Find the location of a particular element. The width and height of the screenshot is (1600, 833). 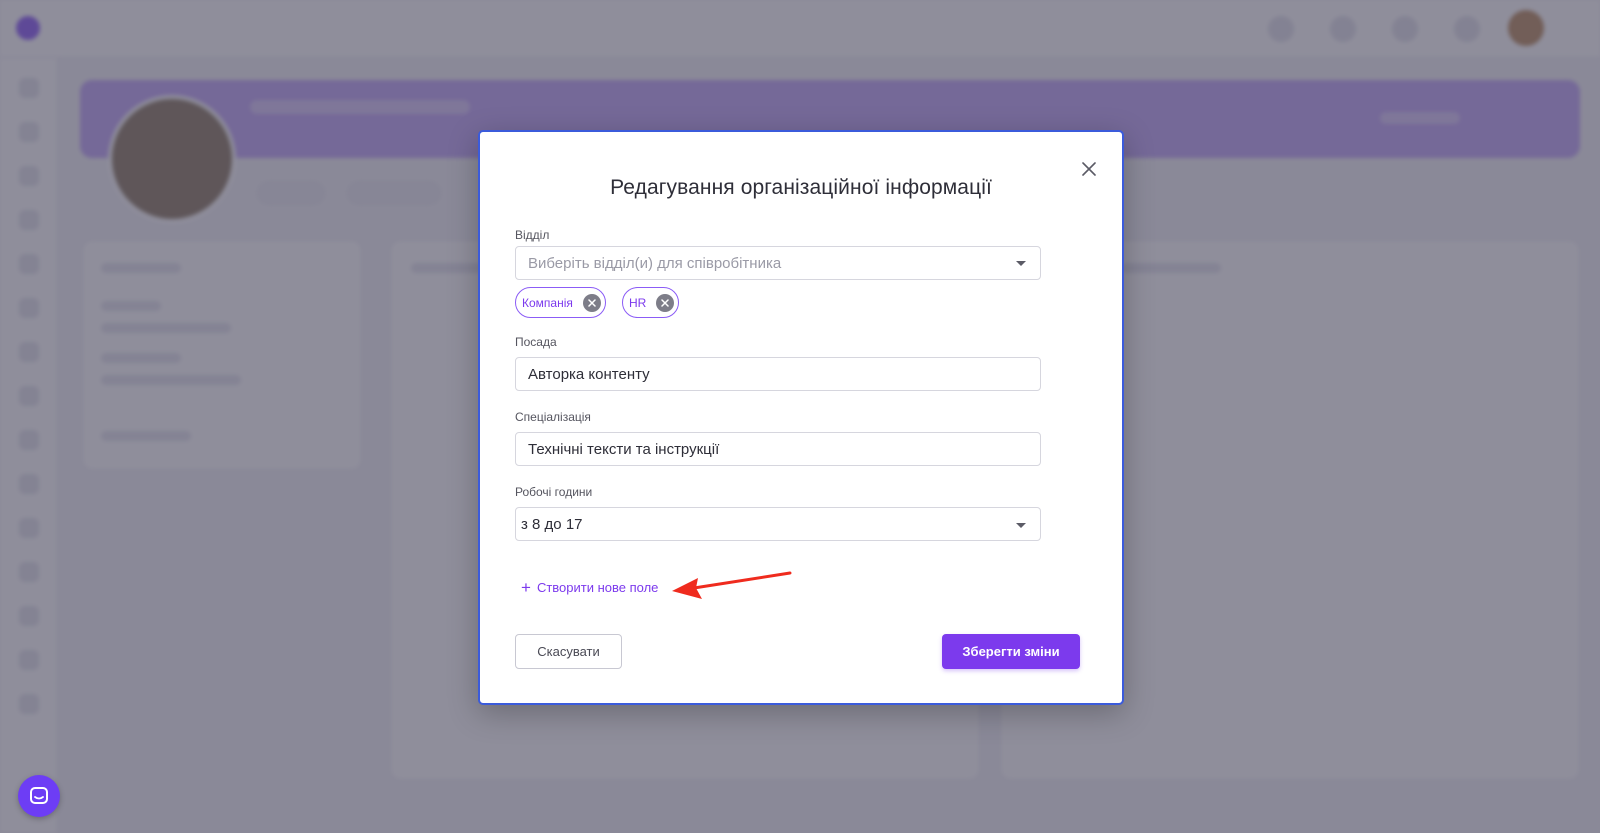

chat-icon is located at coordinates (39, 795).